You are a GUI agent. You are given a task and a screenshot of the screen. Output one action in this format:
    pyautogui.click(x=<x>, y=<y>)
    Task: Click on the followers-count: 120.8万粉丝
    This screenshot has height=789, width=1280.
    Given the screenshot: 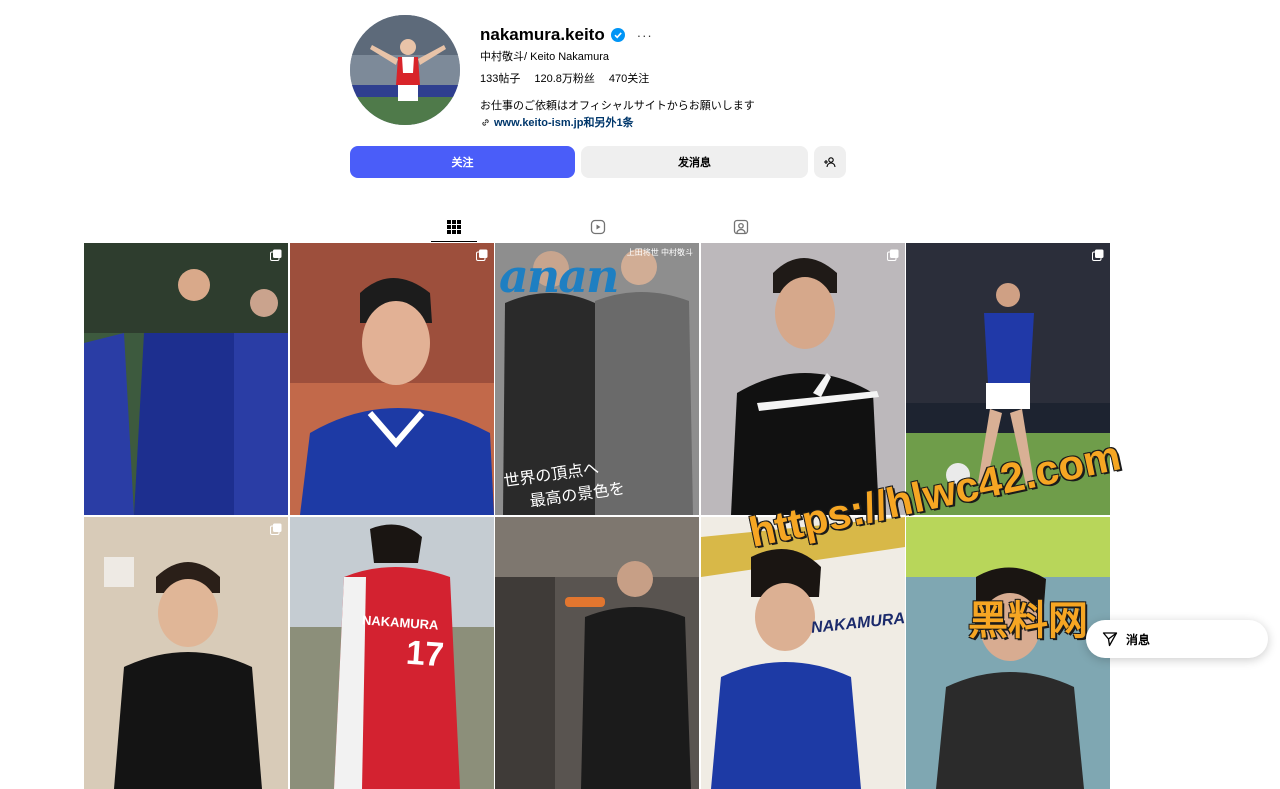 What is the action you would take?
    pyautogui.click(x=564, y=78)
    